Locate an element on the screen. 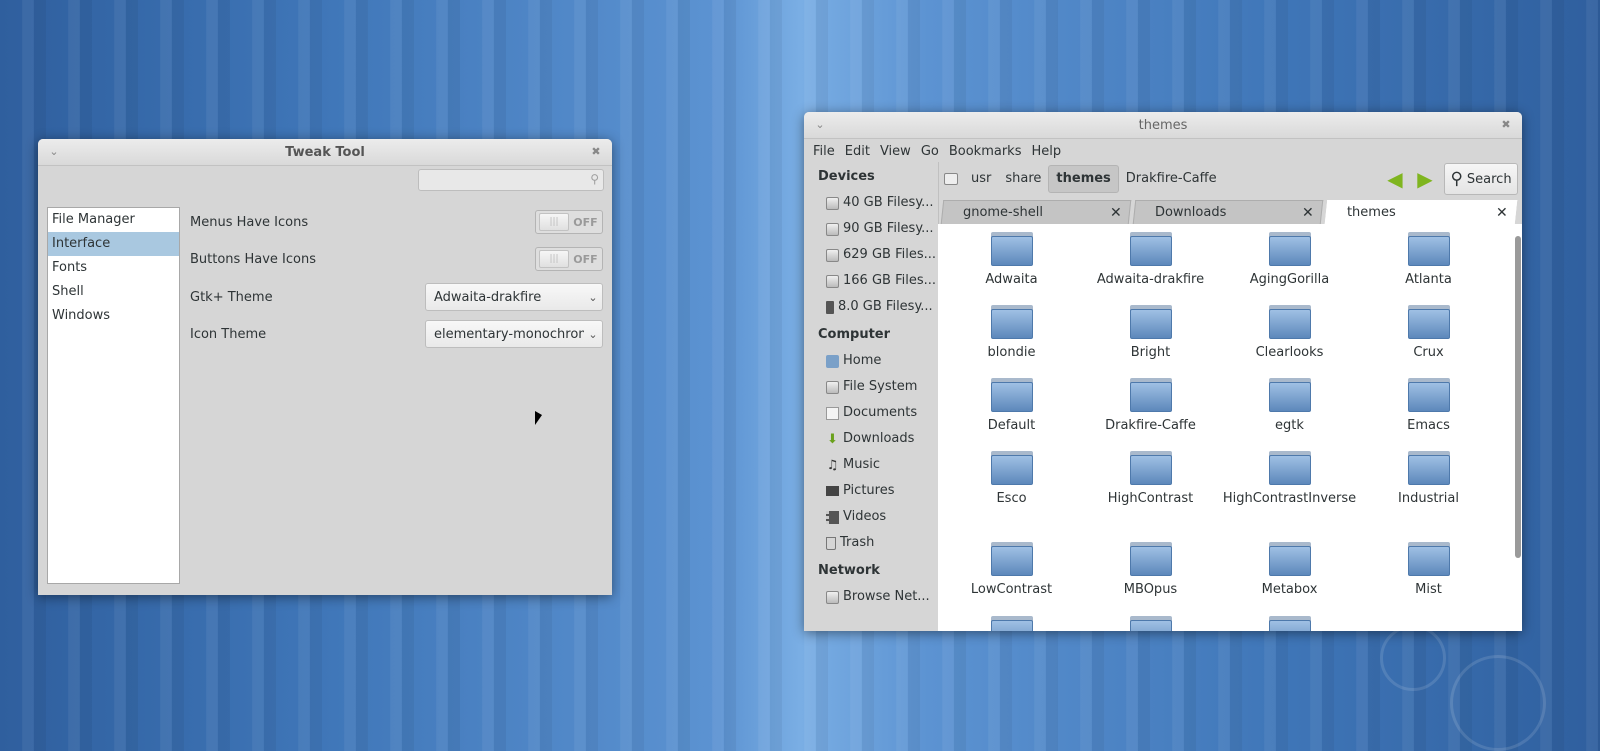 Image resolution: width=1600 pixels, height=751 pixels. sidebar-item-home: Home is located at coordinates (871, 361).